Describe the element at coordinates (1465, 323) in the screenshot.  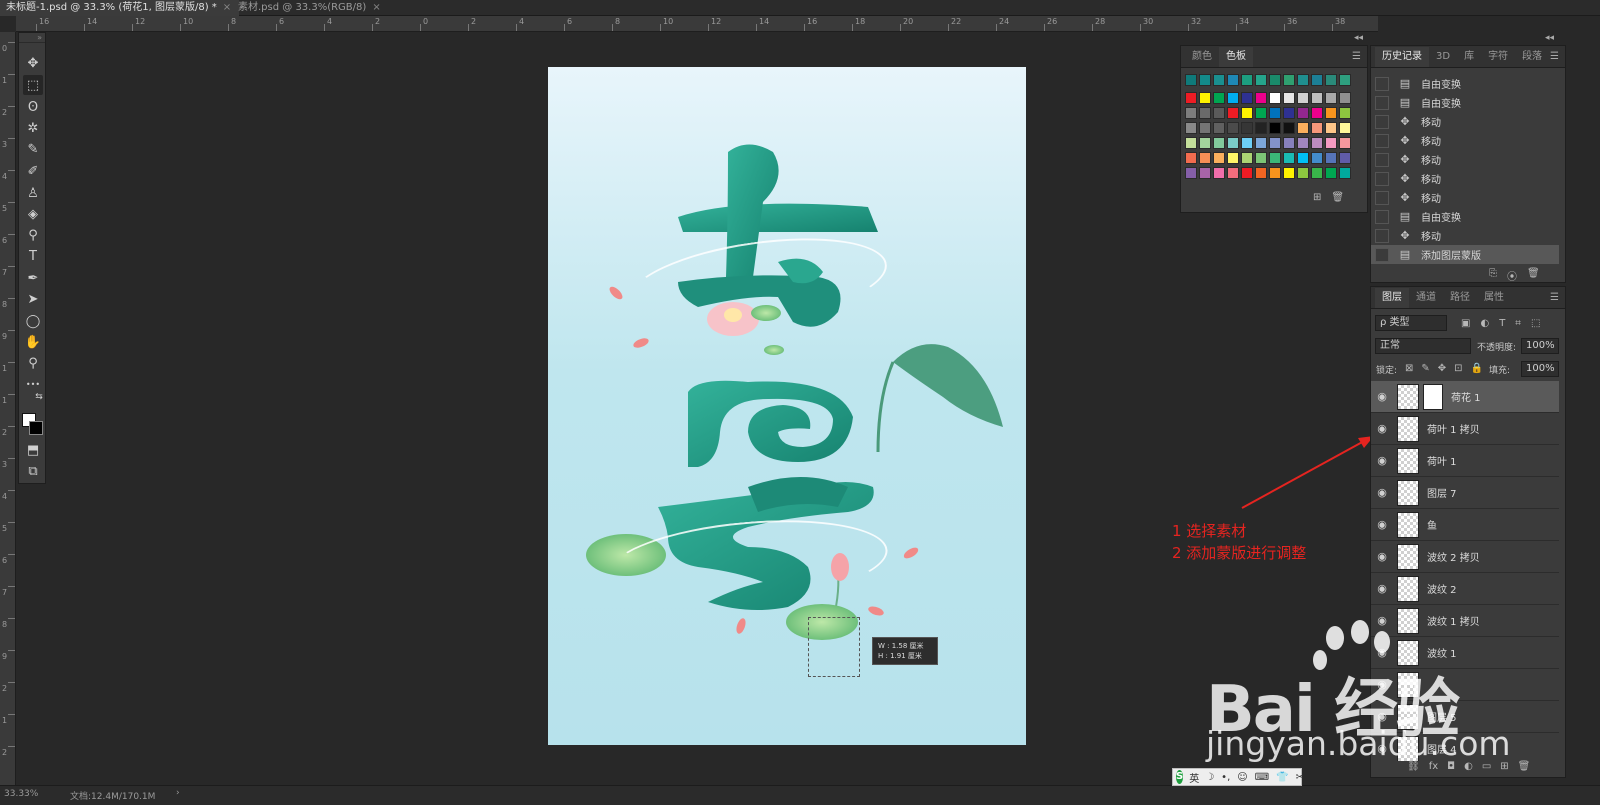
I see `pixel-filter-icon: ▣` at that location.